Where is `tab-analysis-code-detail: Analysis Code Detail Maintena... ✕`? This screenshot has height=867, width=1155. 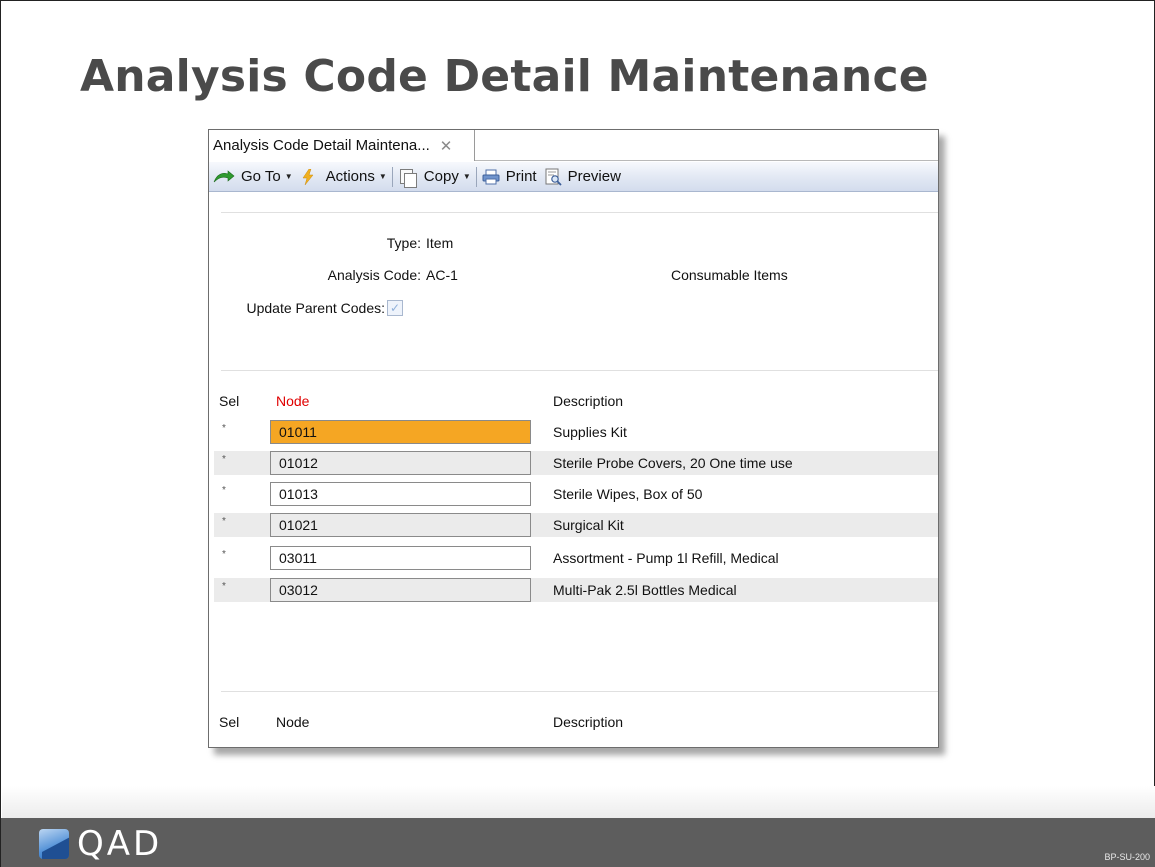 tab-analysis-code-detail: Analysis Code Detail Maintena... ✕ is located at coordinates (342, 145).